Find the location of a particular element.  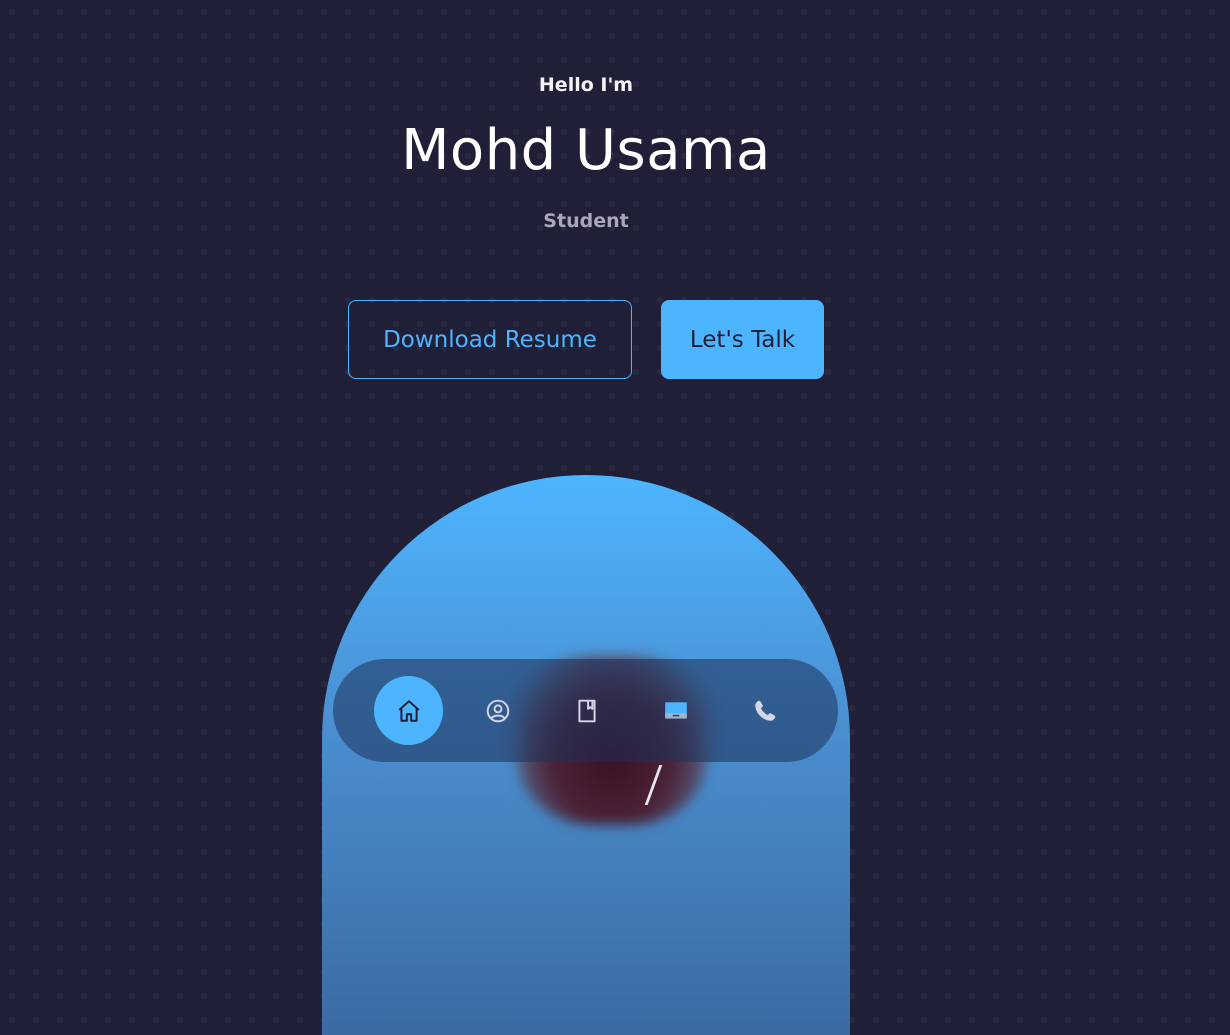

bottom-nav is located at coordinates (585, 710).